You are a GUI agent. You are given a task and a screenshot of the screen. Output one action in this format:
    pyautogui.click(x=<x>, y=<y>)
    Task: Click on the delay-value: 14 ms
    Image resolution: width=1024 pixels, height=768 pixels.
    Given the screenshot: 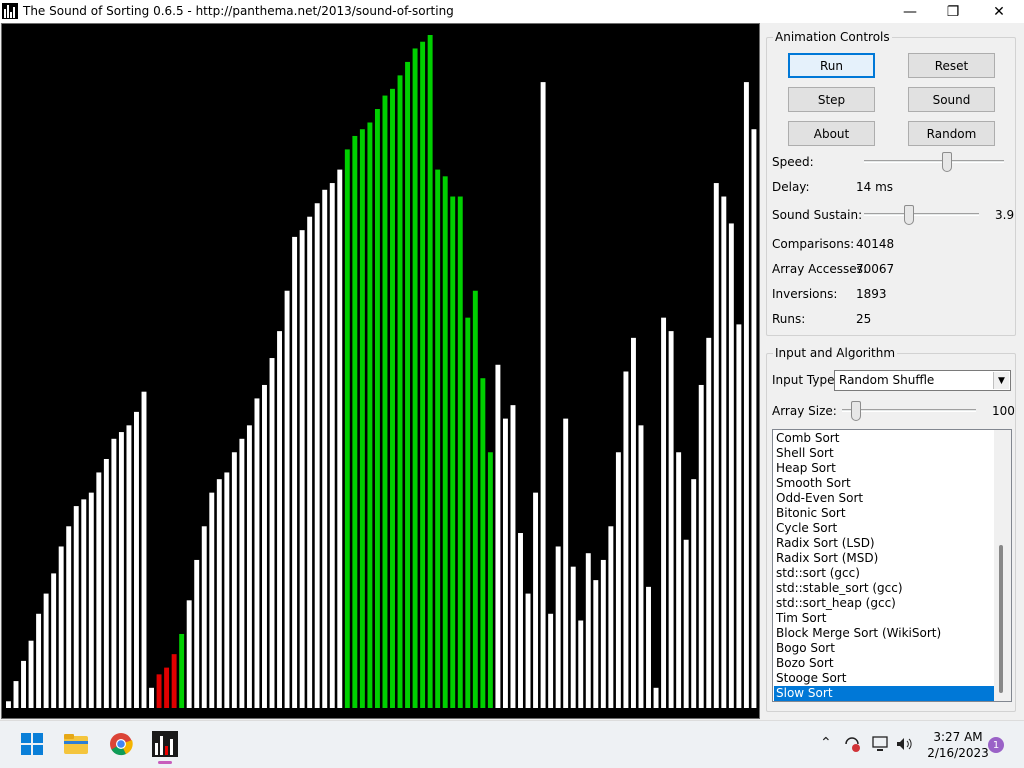 What is the action you would take?
    pyautogui.click(x=875, y=187)
    